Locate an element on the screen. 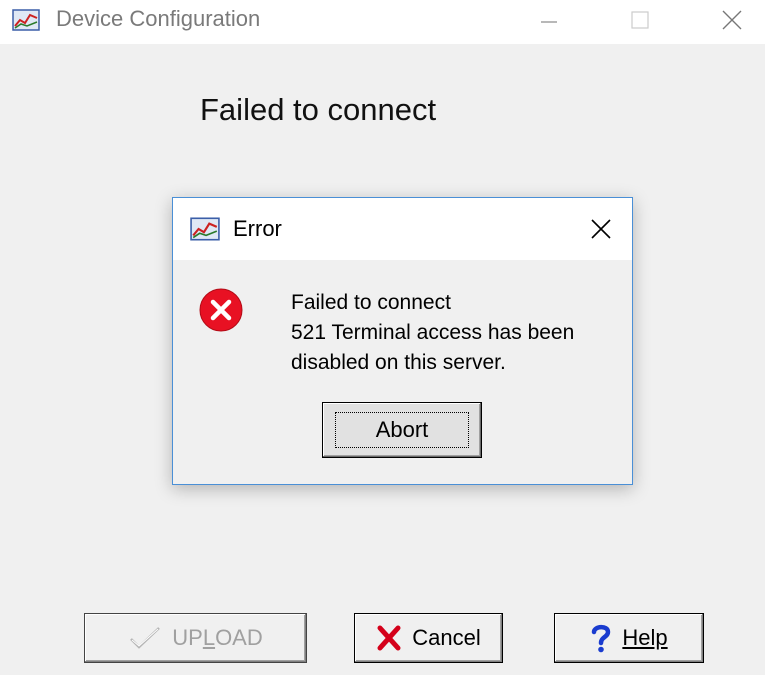 This screenshot has height=675, width=765. dialog-titlebar: Error is located at coordinates (402, 229).